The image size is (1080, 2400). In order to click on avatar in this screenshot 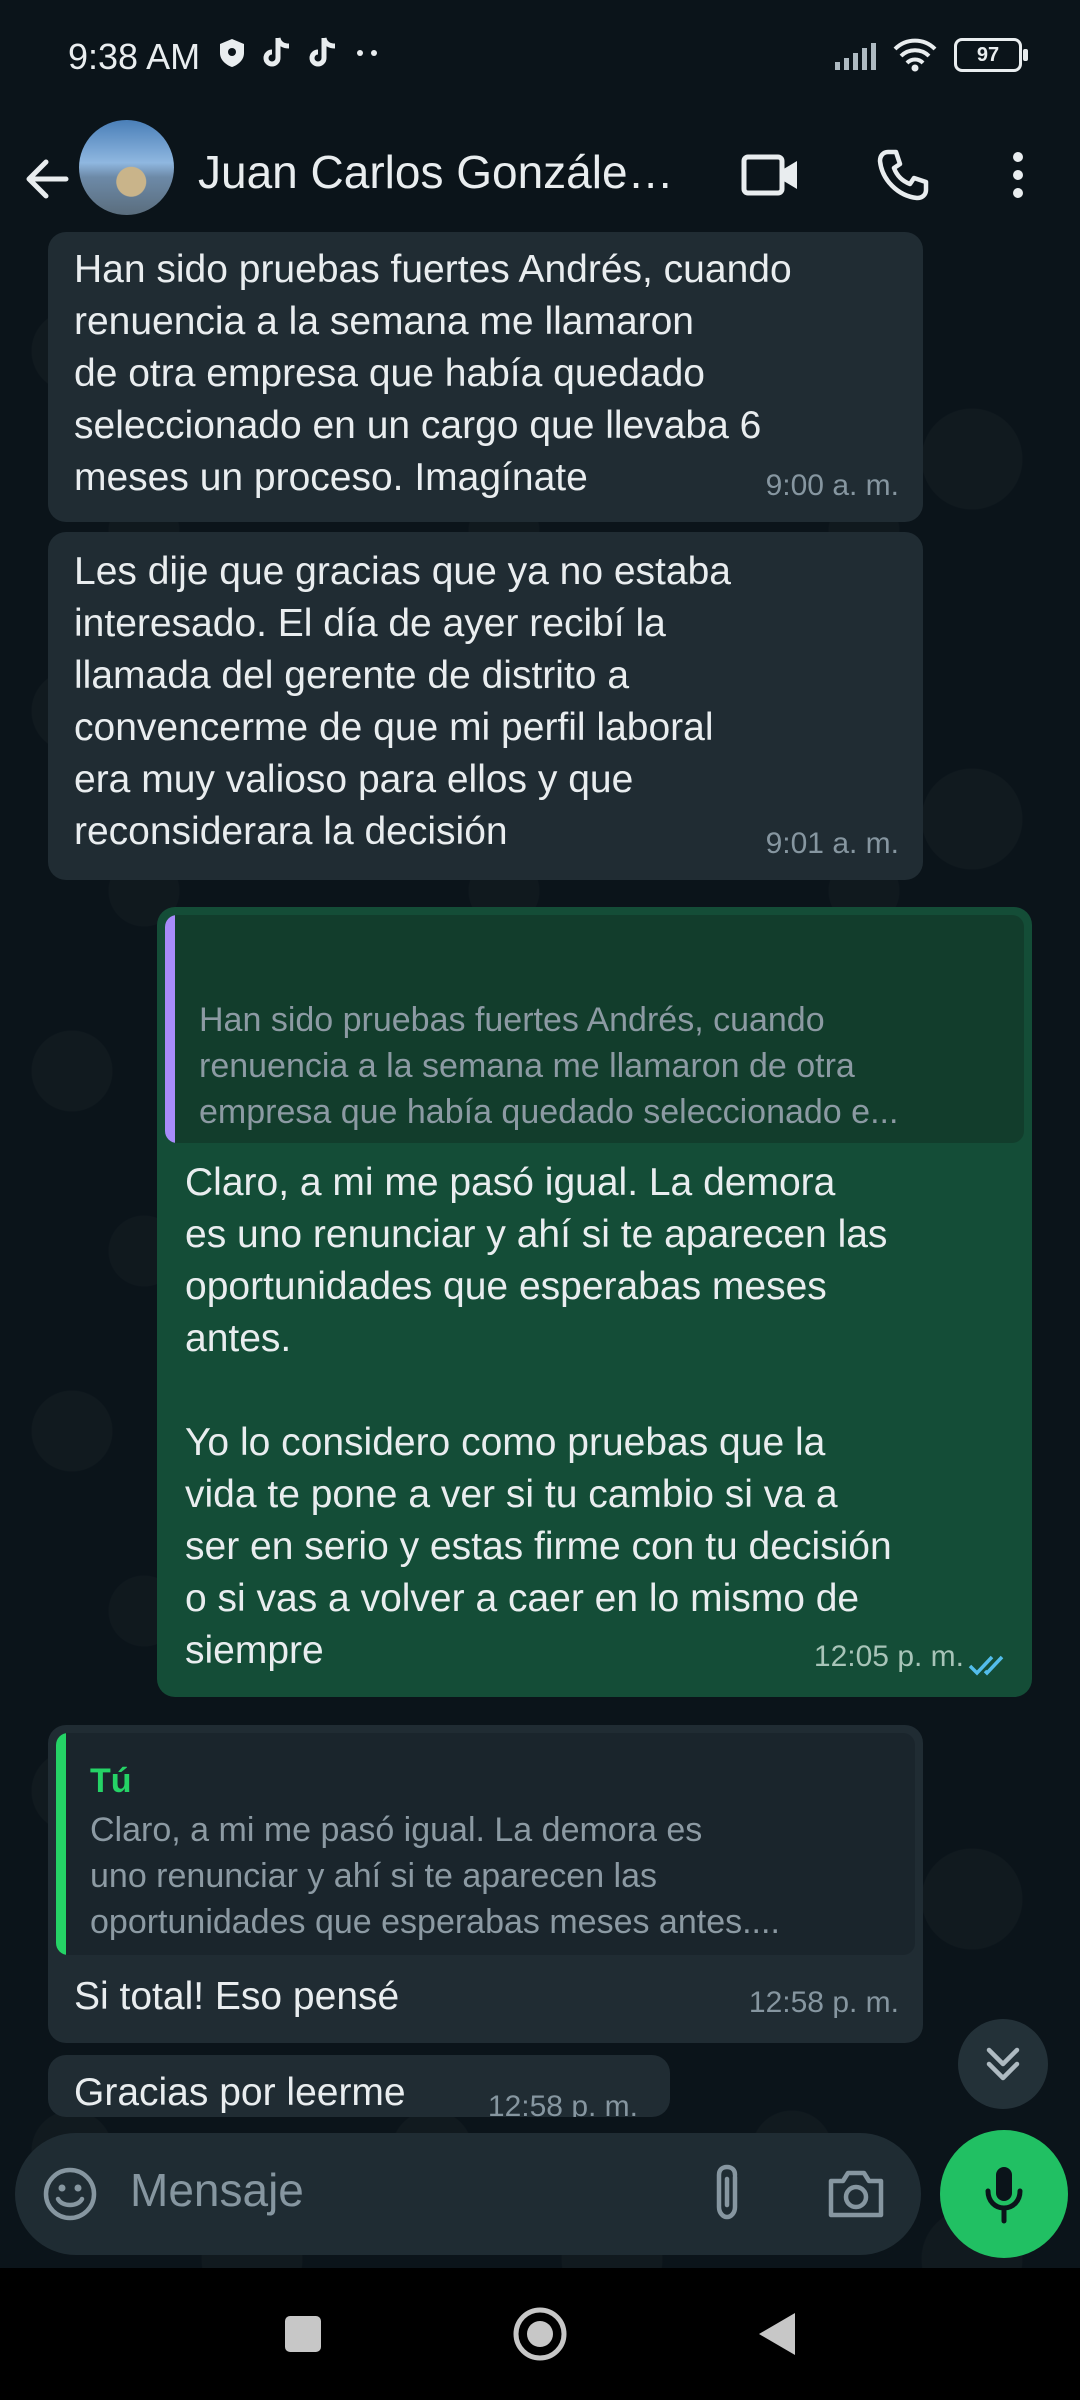, I will do `click(126, 167)`.